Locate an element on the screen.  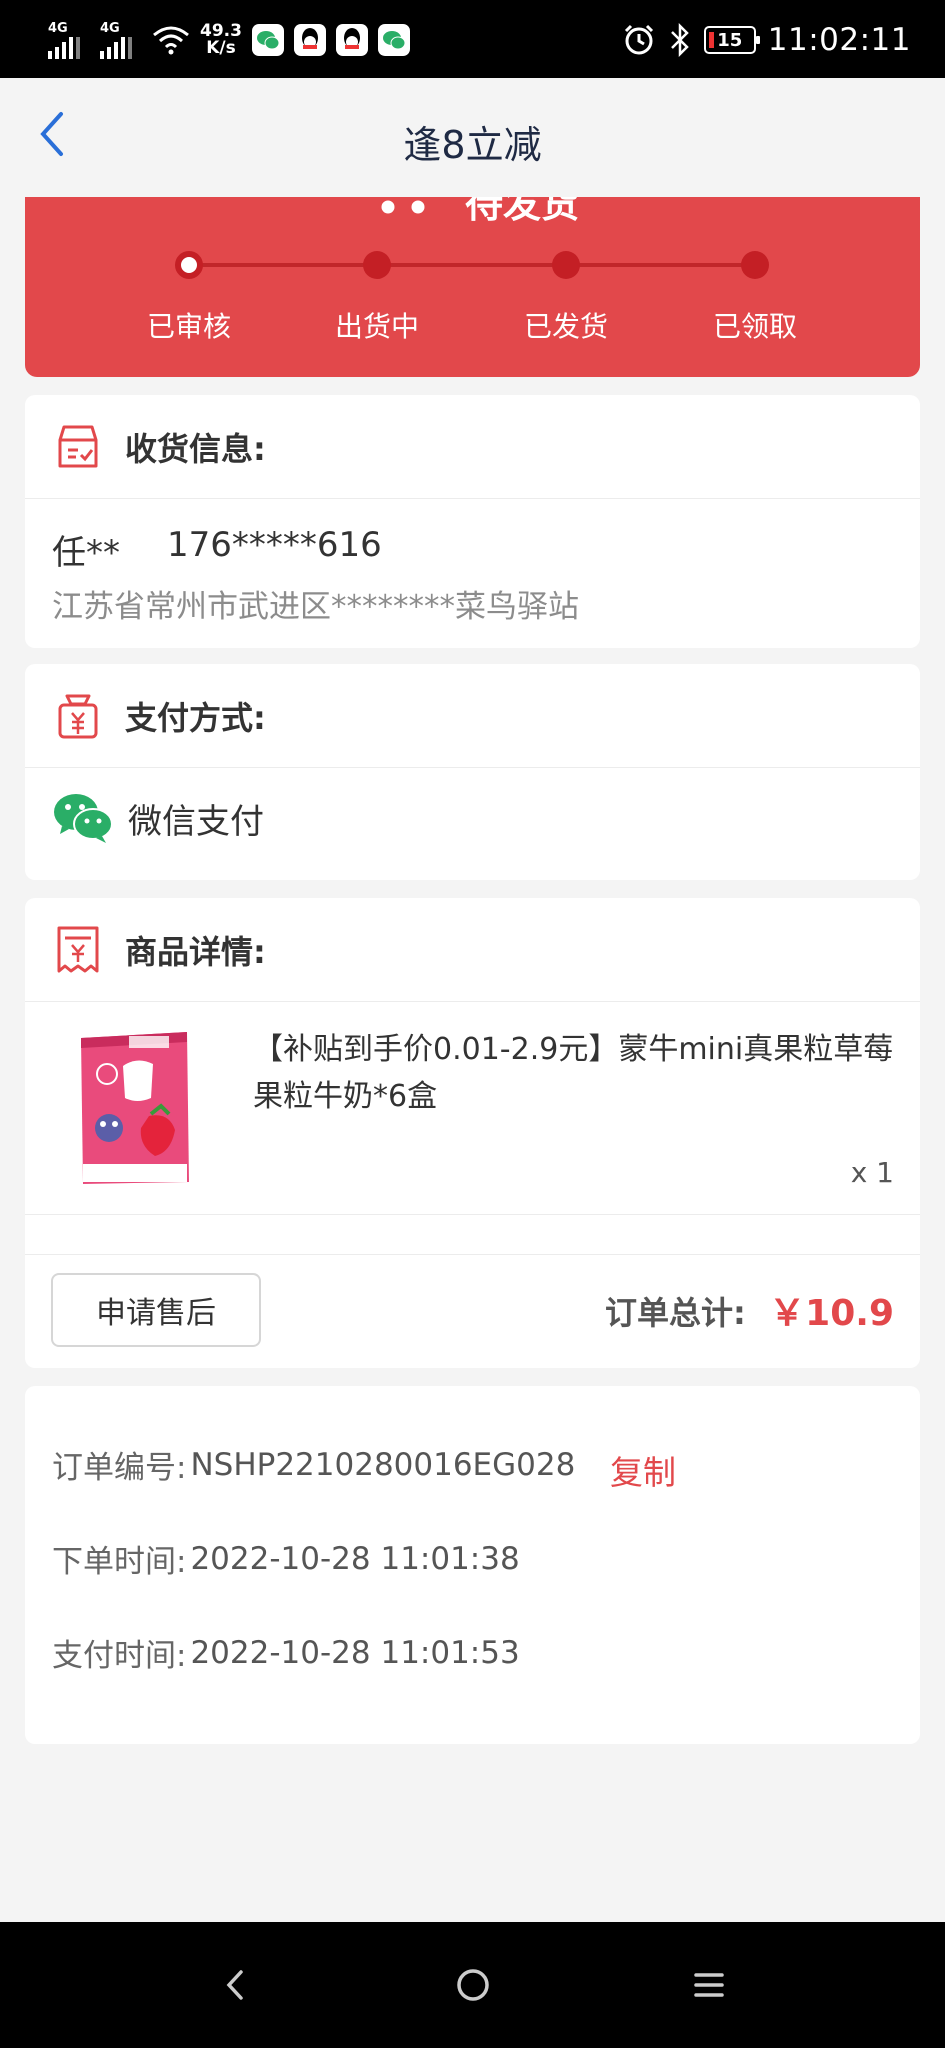
pay-time-row: 支付时间: 2022-10-28 11:01:53 is located at coordinates (286, 1652).